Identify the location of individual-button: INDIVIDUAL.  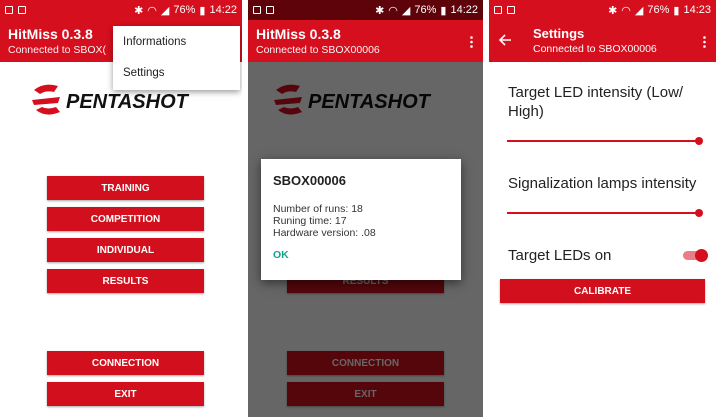
(125, 250).